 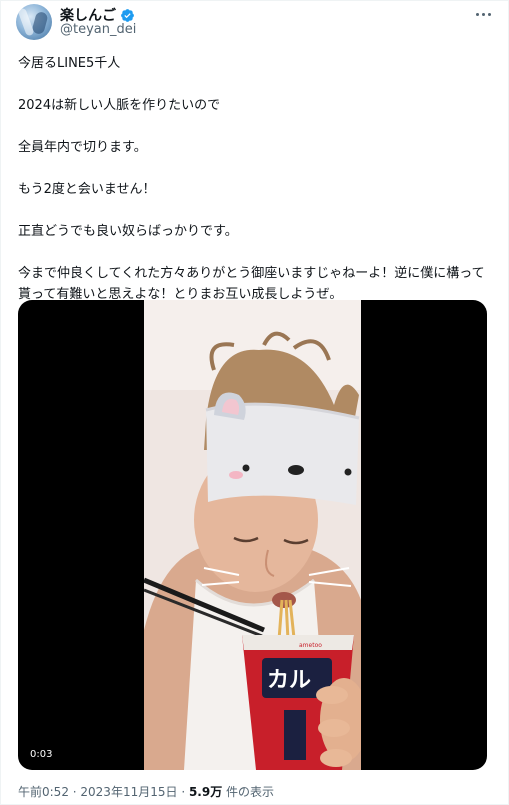 What do you see at coordinates (205, 792) in the screenshot?
I see `views-count: 5.9万` at bounding box center [205, 792].